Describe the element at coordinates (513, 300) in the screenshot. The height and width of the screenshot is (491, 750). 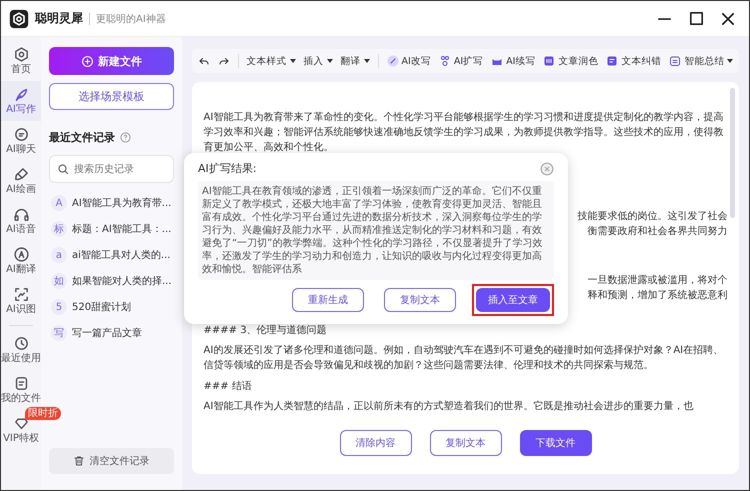
I see `insert-button: 插入至文章` at that location.